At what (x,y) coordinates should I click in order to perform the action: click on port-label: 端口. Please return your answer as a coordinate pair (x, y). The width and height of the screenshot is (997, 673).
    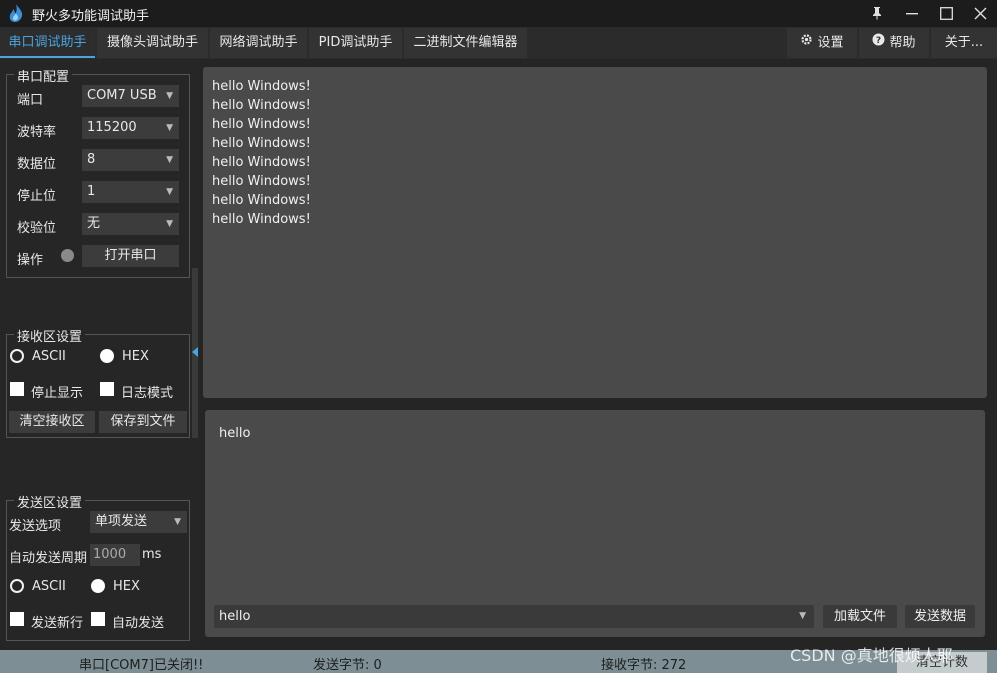
    Looking at the image, I should click on (30, 100).